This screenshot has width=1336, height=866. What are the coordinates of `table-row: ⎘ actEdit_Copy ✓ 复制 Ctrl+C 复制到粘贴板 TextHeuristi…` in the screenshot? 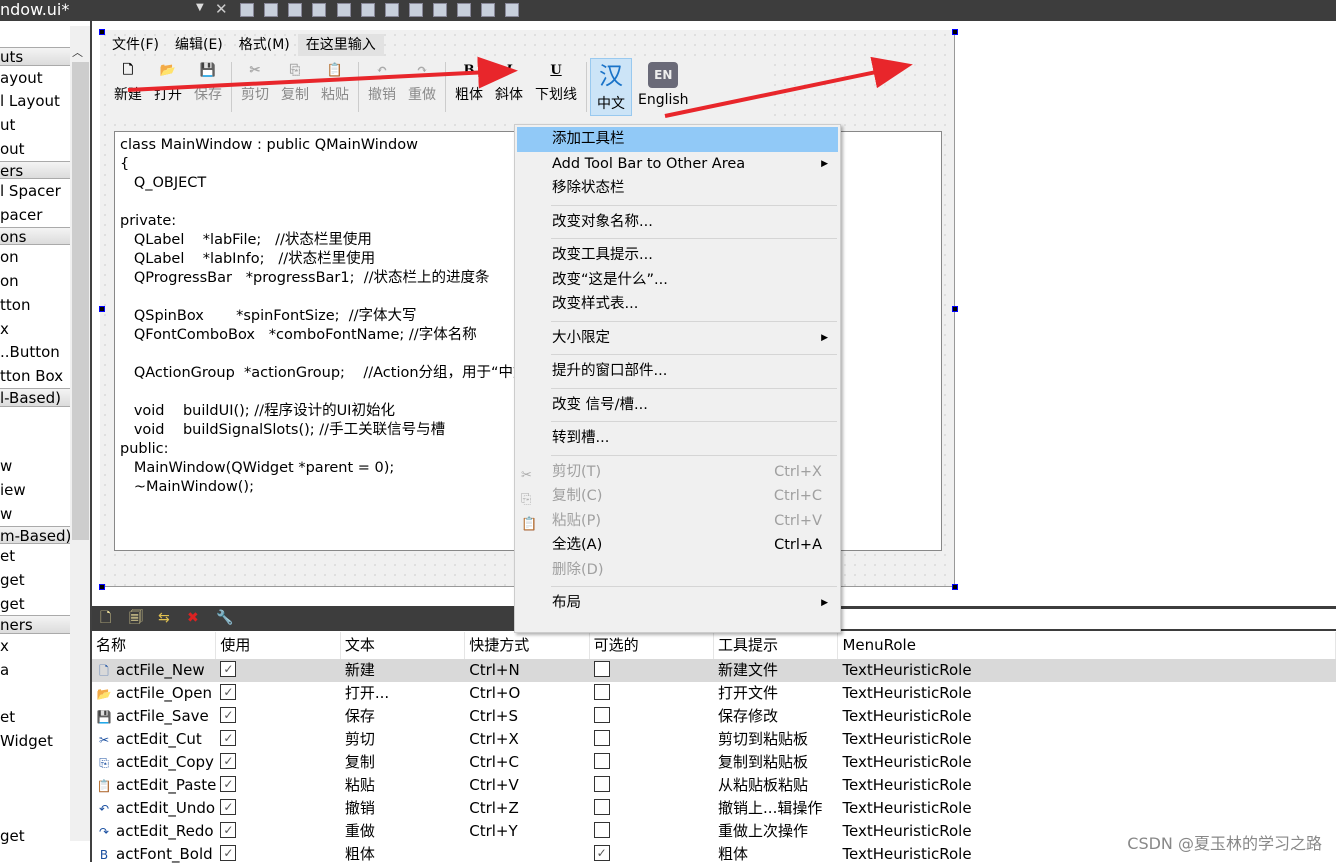 It's located at (714, 762).